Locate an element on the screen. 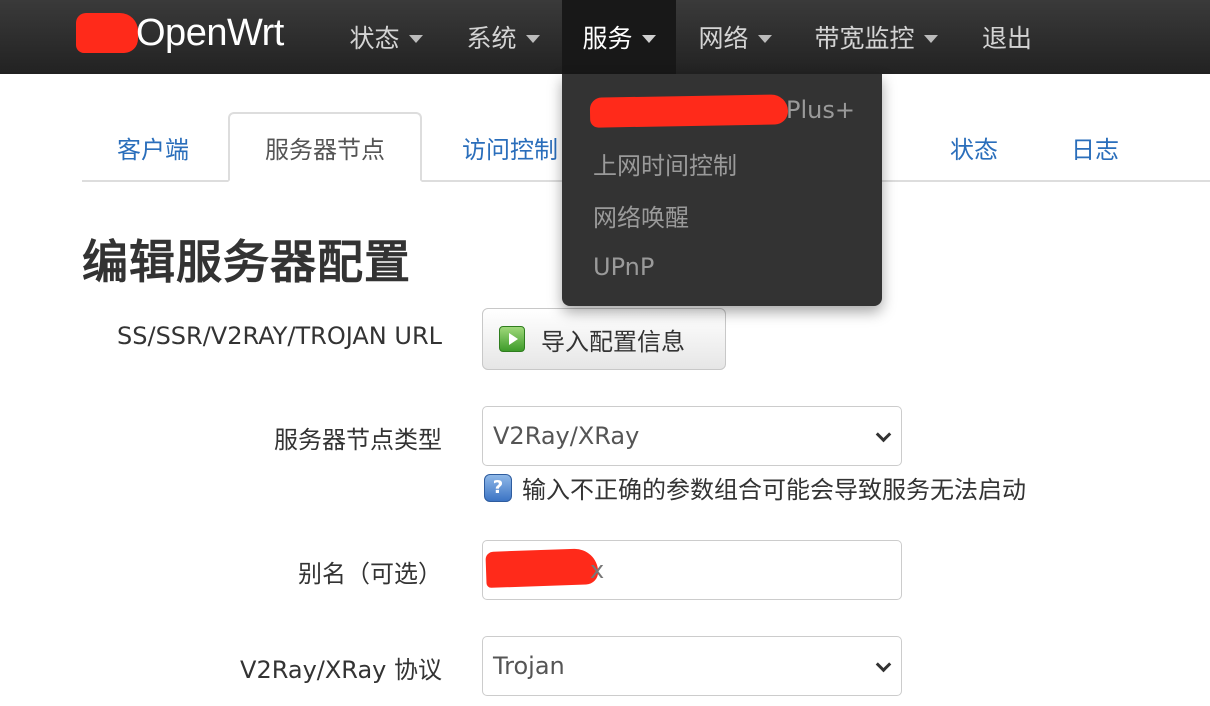 The image size is (1210, 706). page-title: 编辑服务器配置 is located at coordinates (246, 262).